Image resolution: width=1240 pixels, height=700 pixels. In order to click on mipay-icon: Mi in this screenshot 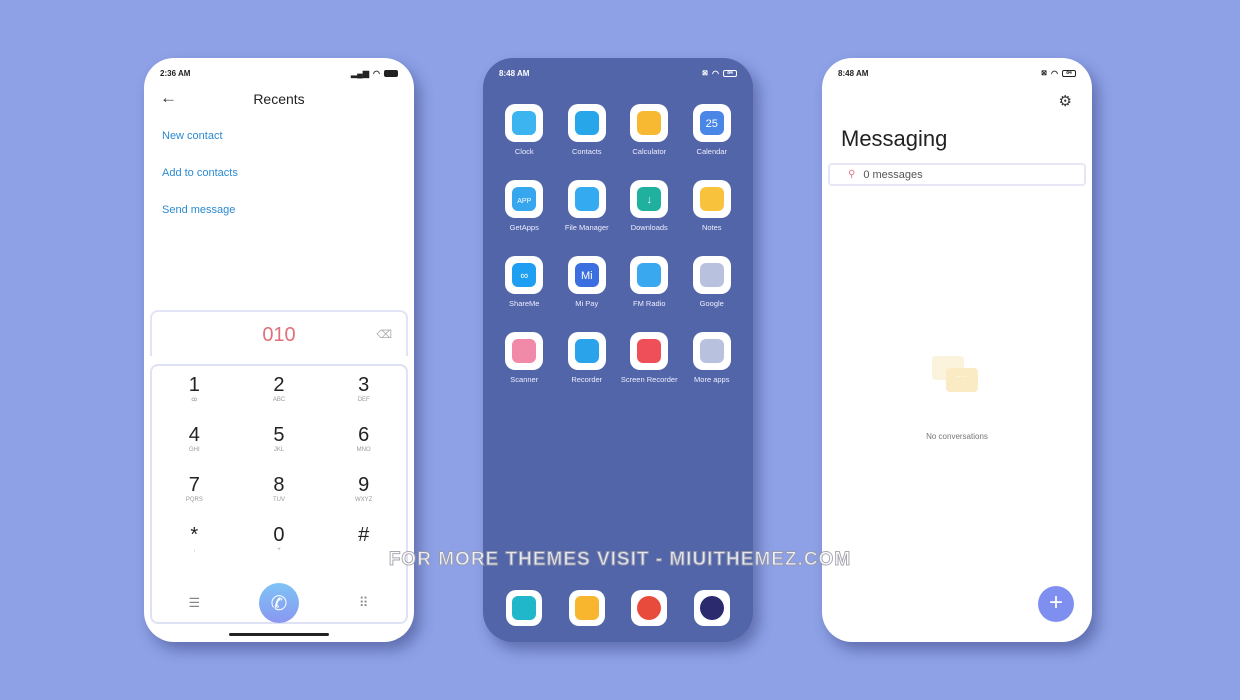, I will do `click(586, 275)`.